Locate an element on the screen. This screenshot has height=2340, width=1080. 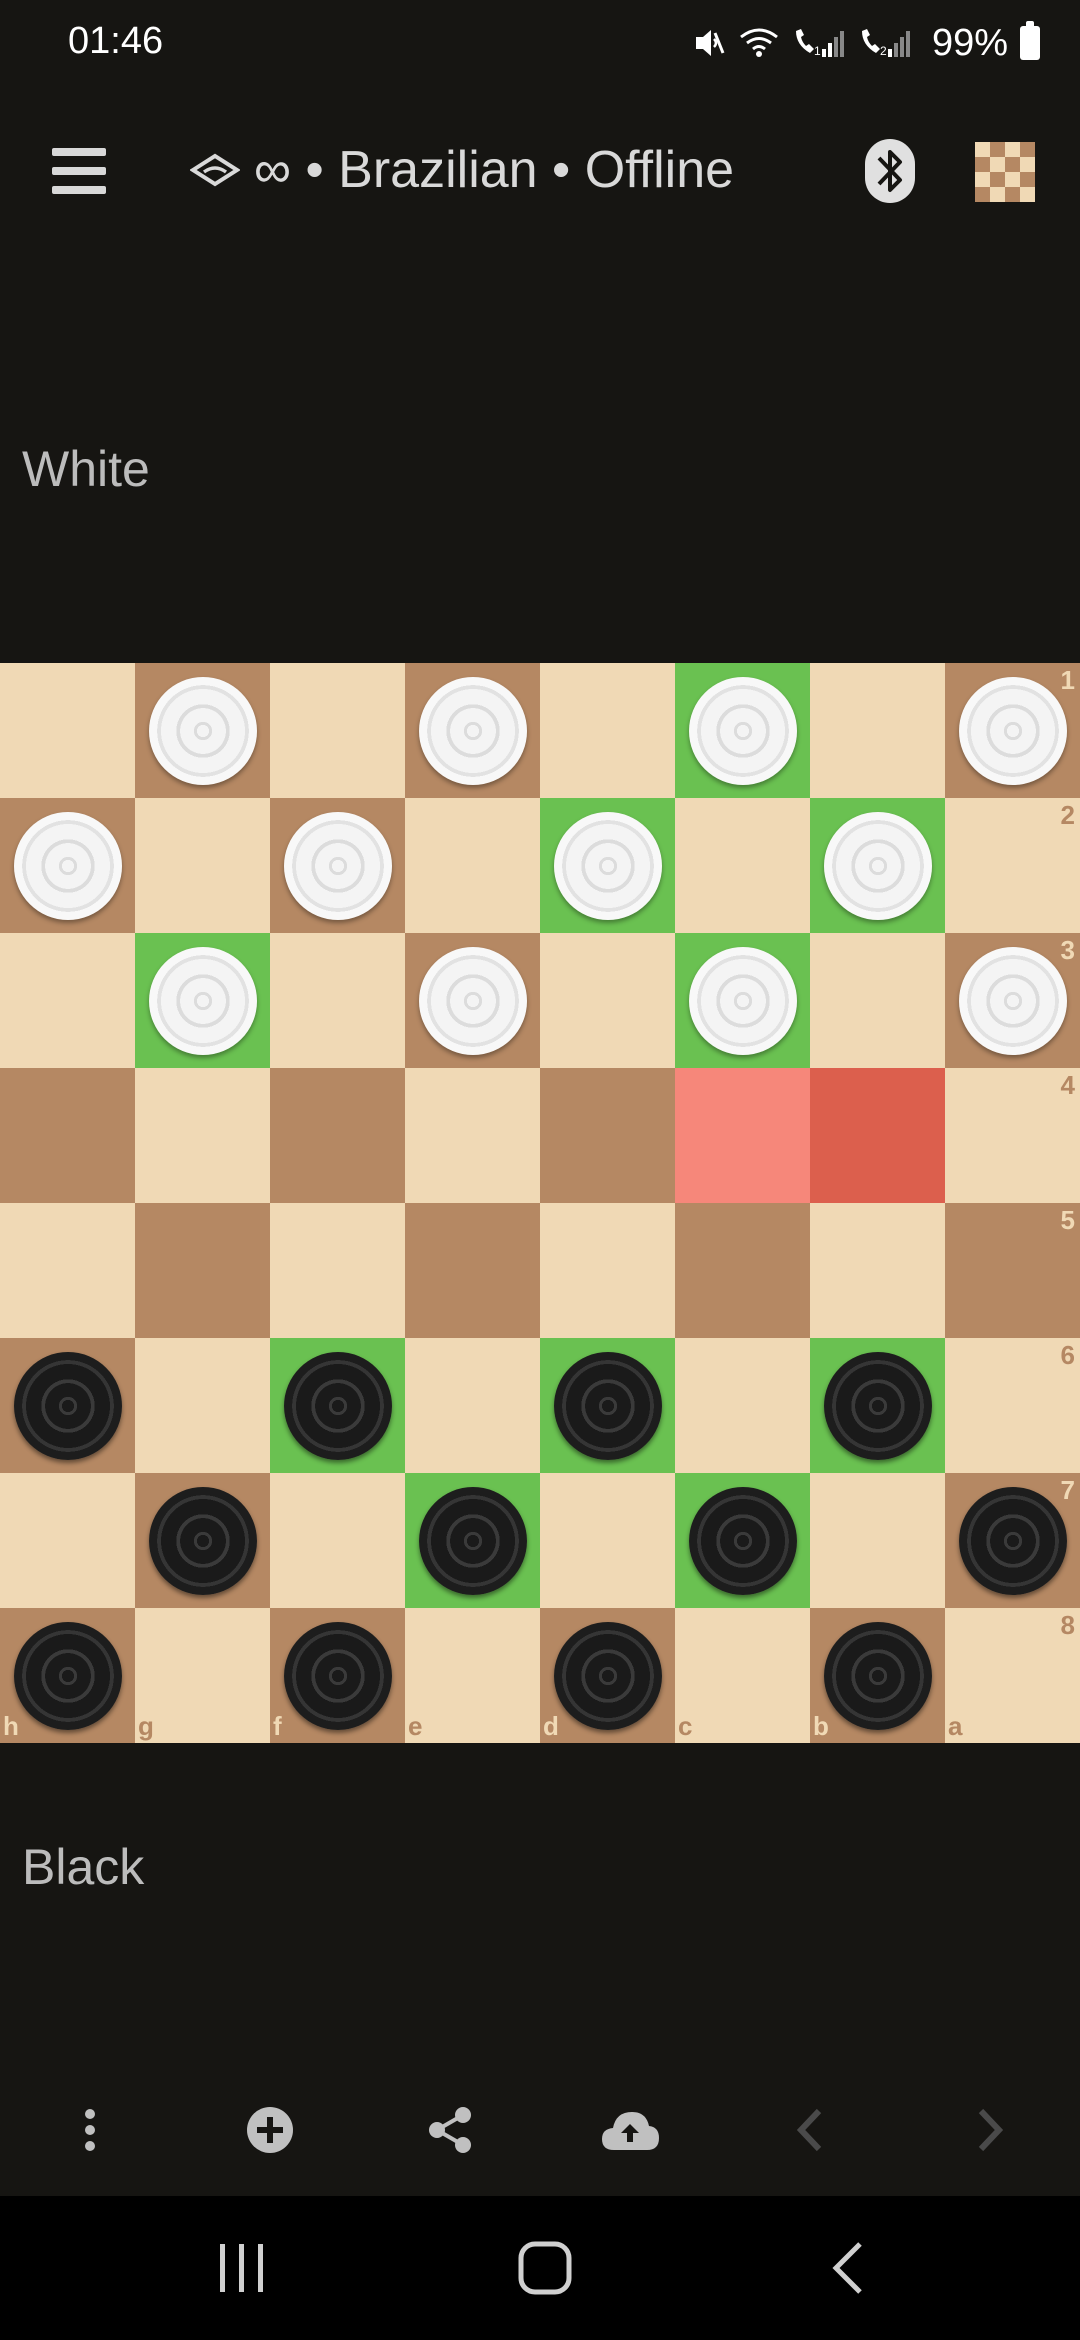
black-piece-g7 is located at coordinates (202, 1540).